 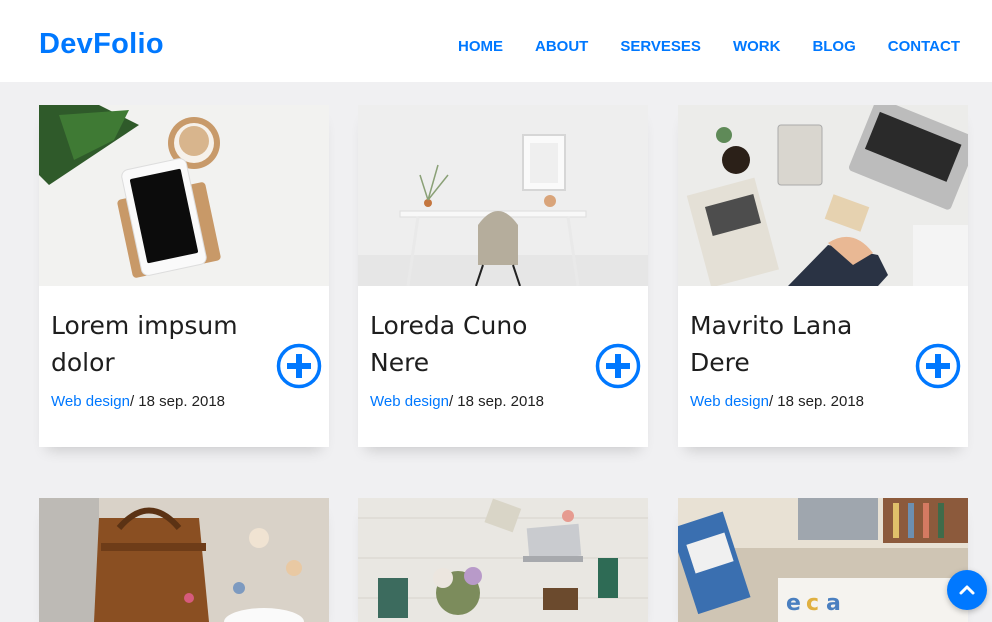 I want to click on chevron-up-icon, so click(x=967, y=590).